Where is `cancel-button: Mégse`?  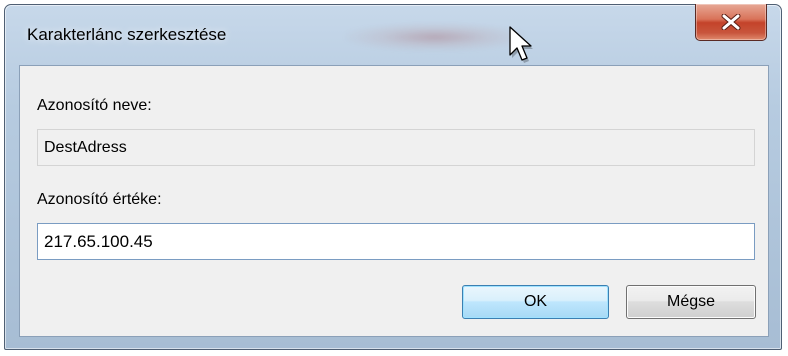
cancel-button: Mégse is located at coordinates (691, 302).